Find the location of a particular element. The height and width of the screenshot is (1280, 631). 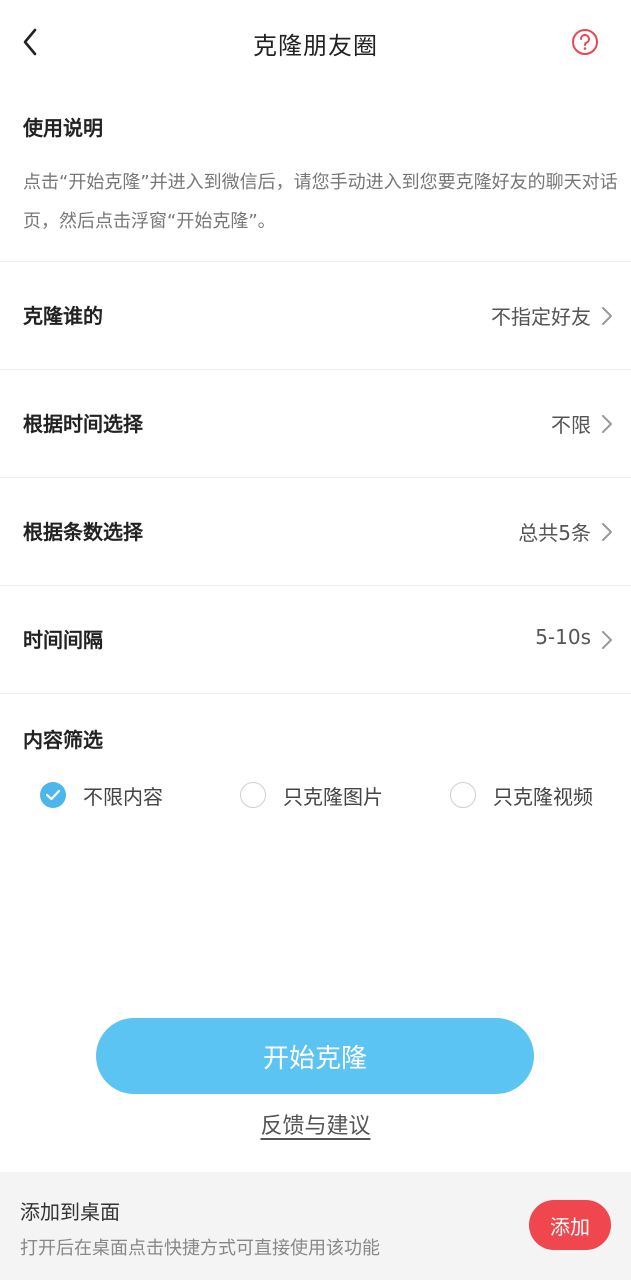

setting-value: 5-10s is located at coordinates (563, 637).